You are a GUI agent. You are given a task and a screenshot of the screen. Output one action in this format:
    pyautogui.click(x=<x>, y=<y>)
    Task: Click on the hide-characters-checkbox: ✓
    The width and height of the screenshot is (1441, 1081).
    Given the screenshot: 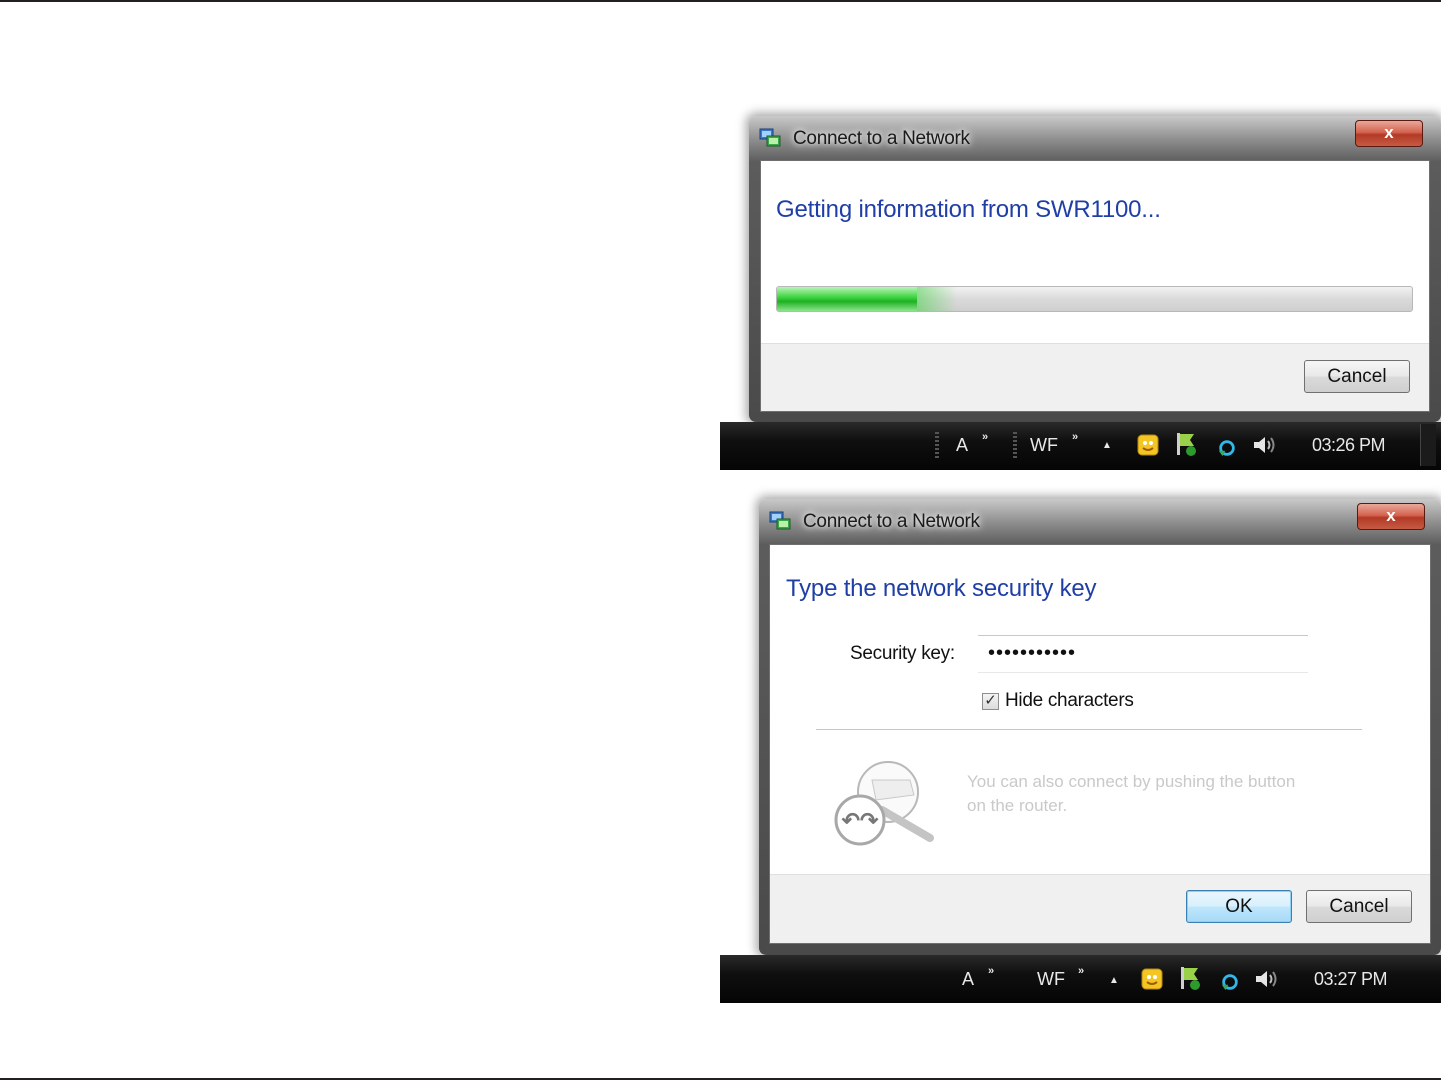 What is the action you would take?
    pyautogui.click(x=990, y=701)
    